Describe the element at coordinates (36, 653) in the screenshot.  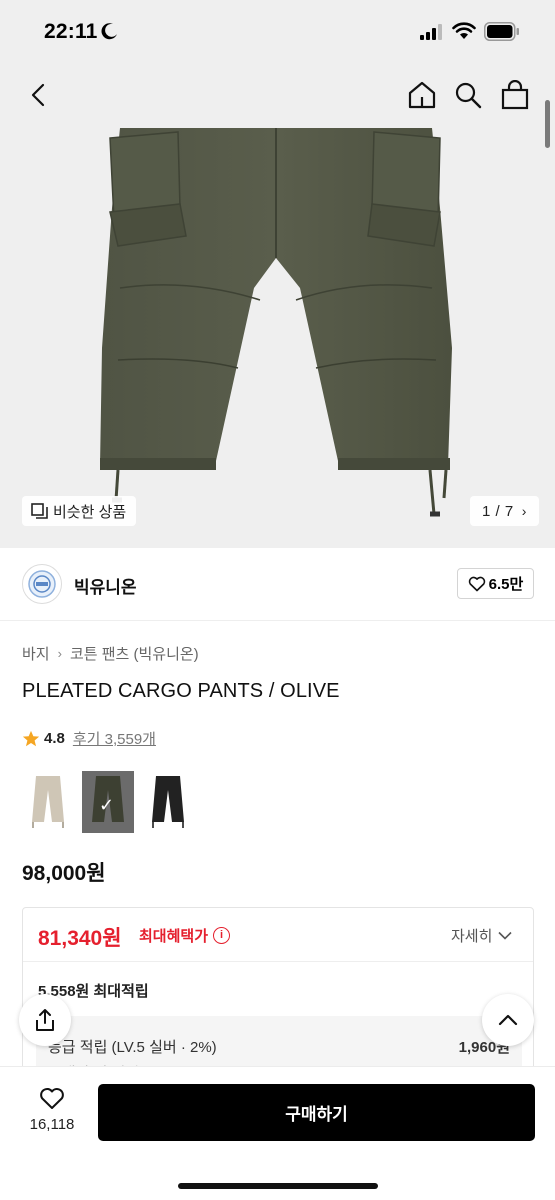
I see `breadcrumb-category: 바지` at that location.